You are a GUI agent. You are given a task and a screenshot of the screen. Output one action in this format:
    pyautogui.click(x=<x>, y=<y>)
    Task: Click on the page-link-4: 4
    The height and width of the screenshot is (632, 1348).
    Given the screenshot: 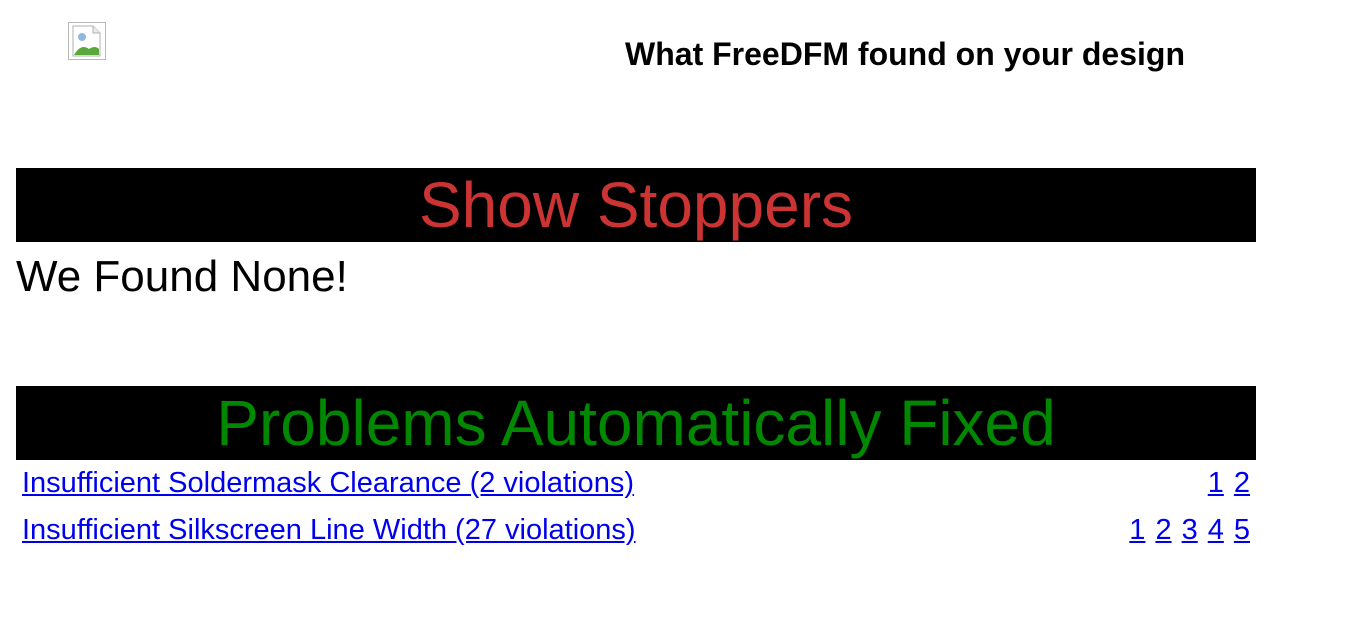 What is the action you would take?
    pyautogui.click(x=1216, y=530)
    